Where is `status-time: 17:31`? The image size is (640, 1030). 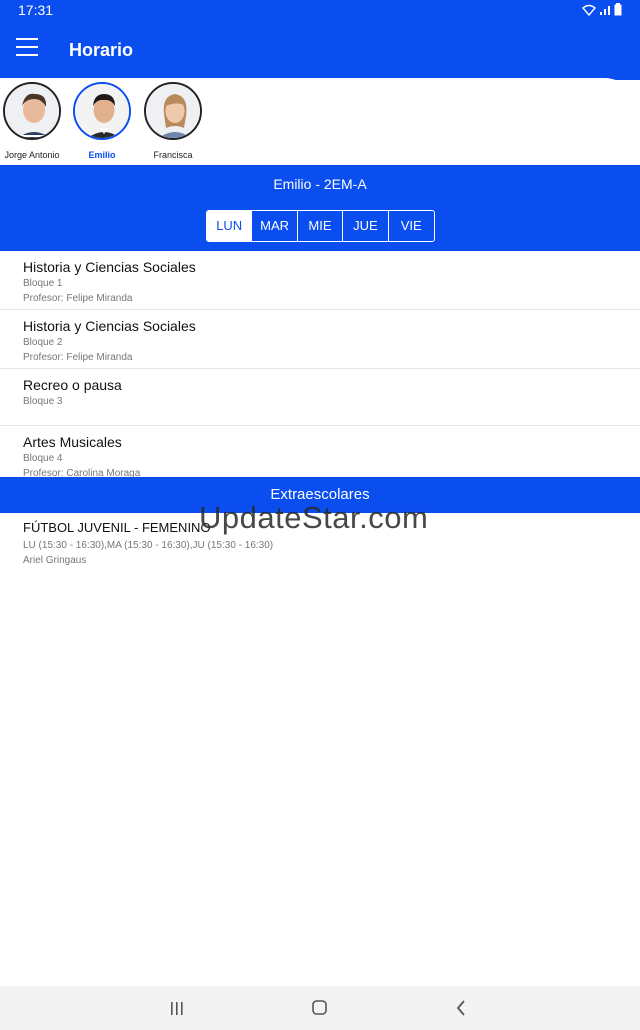 status-time: 17:31 is located at coordinates (36, 10).